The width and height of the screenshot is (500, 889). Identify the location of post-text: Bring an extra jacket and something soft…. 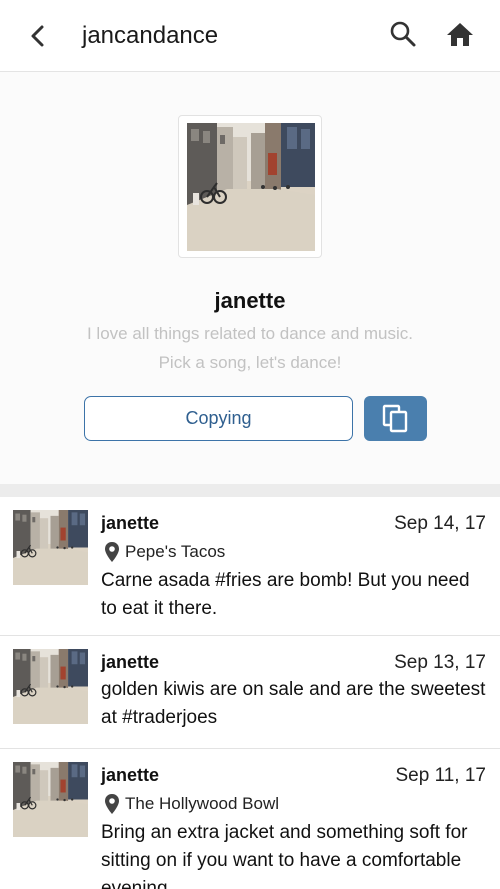
(284, 855).